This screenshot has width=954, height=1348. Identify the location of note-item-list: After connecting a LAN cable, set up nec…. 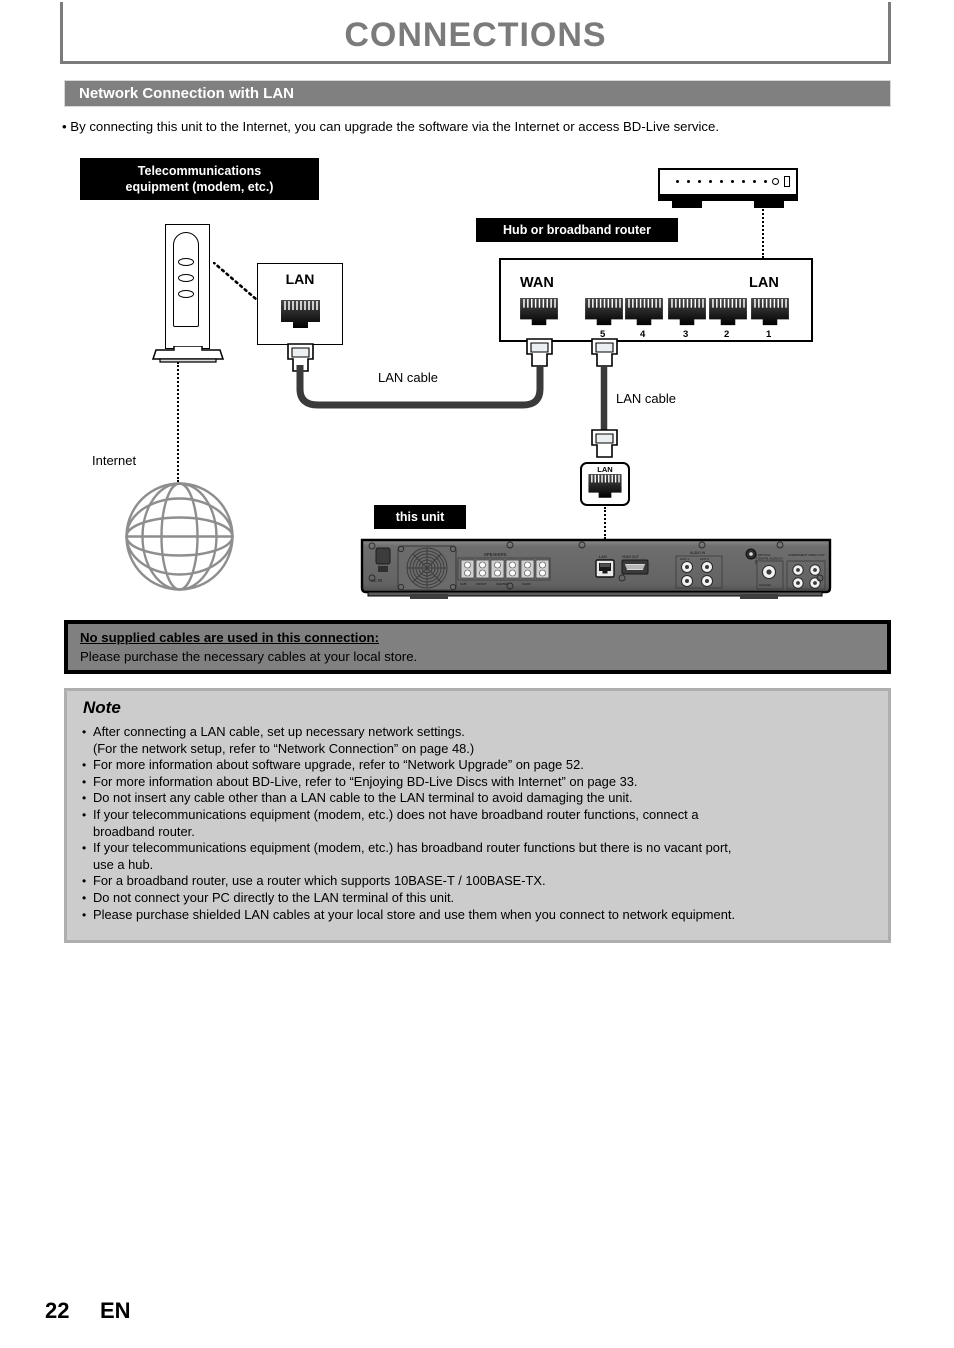
(481, 823).